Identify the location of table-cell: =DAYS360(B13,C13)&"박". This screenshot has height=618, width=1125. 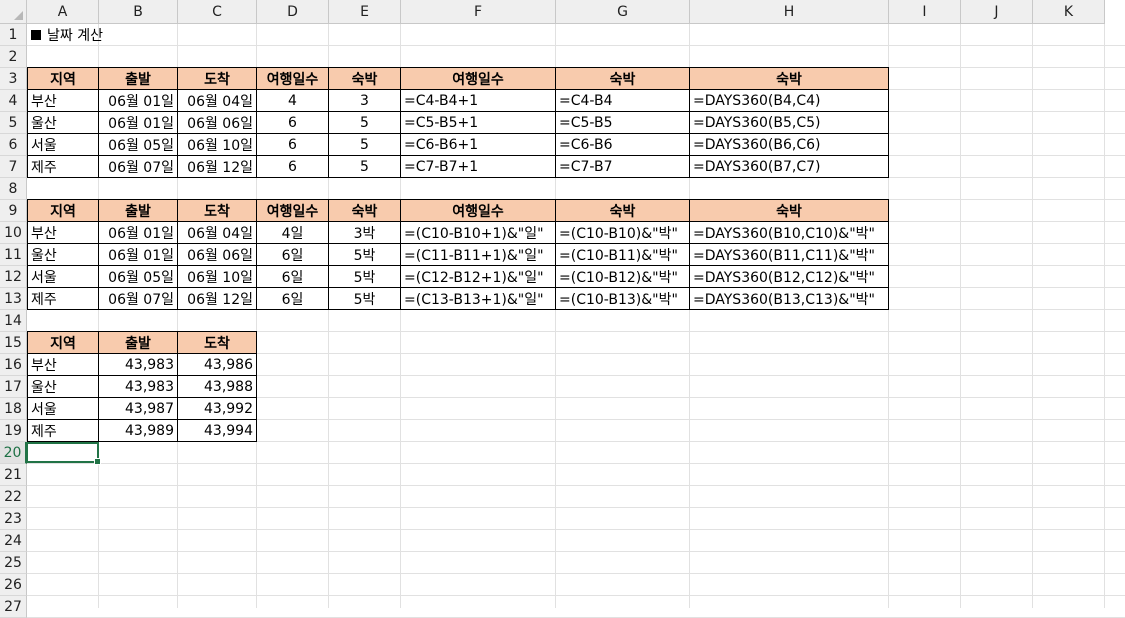
(789, 299).